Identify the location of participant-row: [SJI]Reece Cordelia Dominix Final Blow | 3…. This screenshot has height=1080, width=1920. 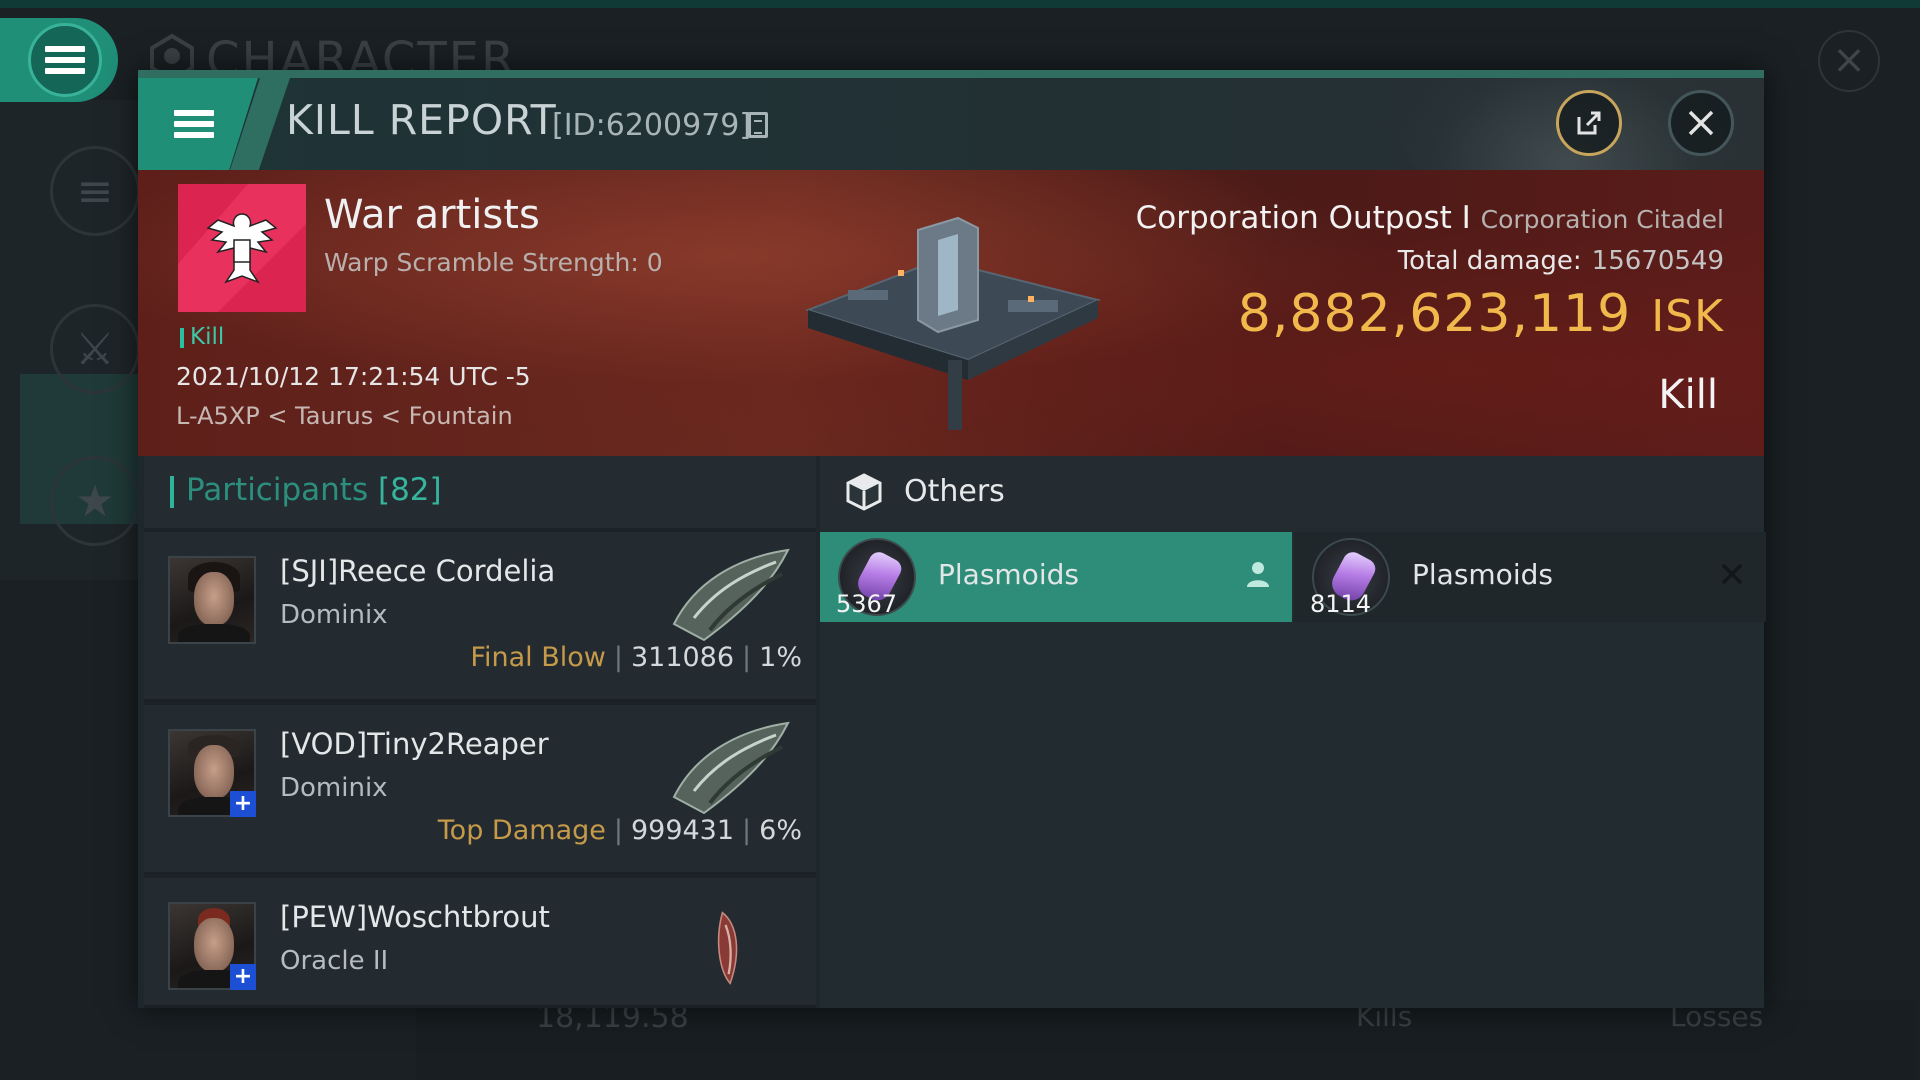
(480, 617).